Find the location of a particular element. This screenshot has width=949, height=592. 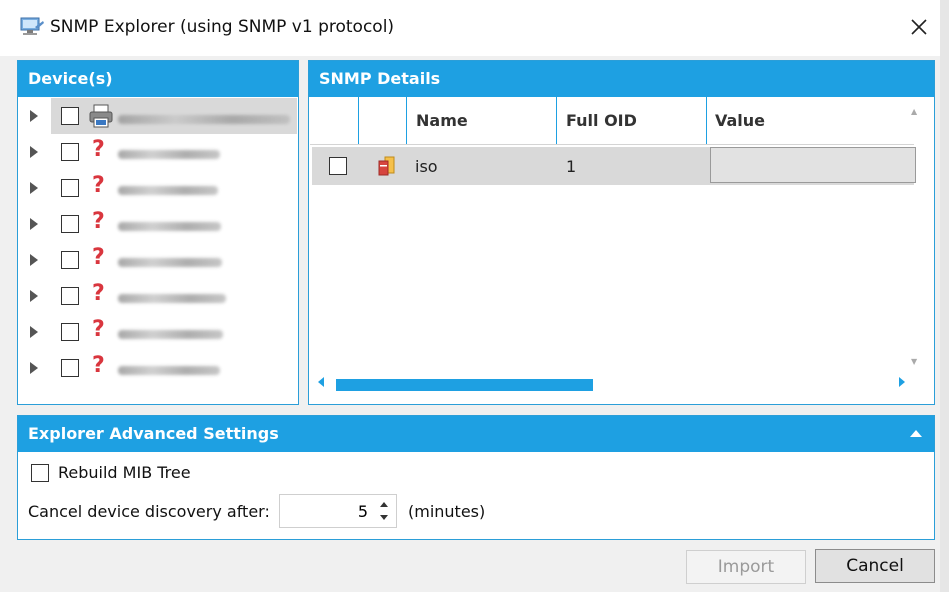

stepper-up-icon is located at coordinates (384, 504).